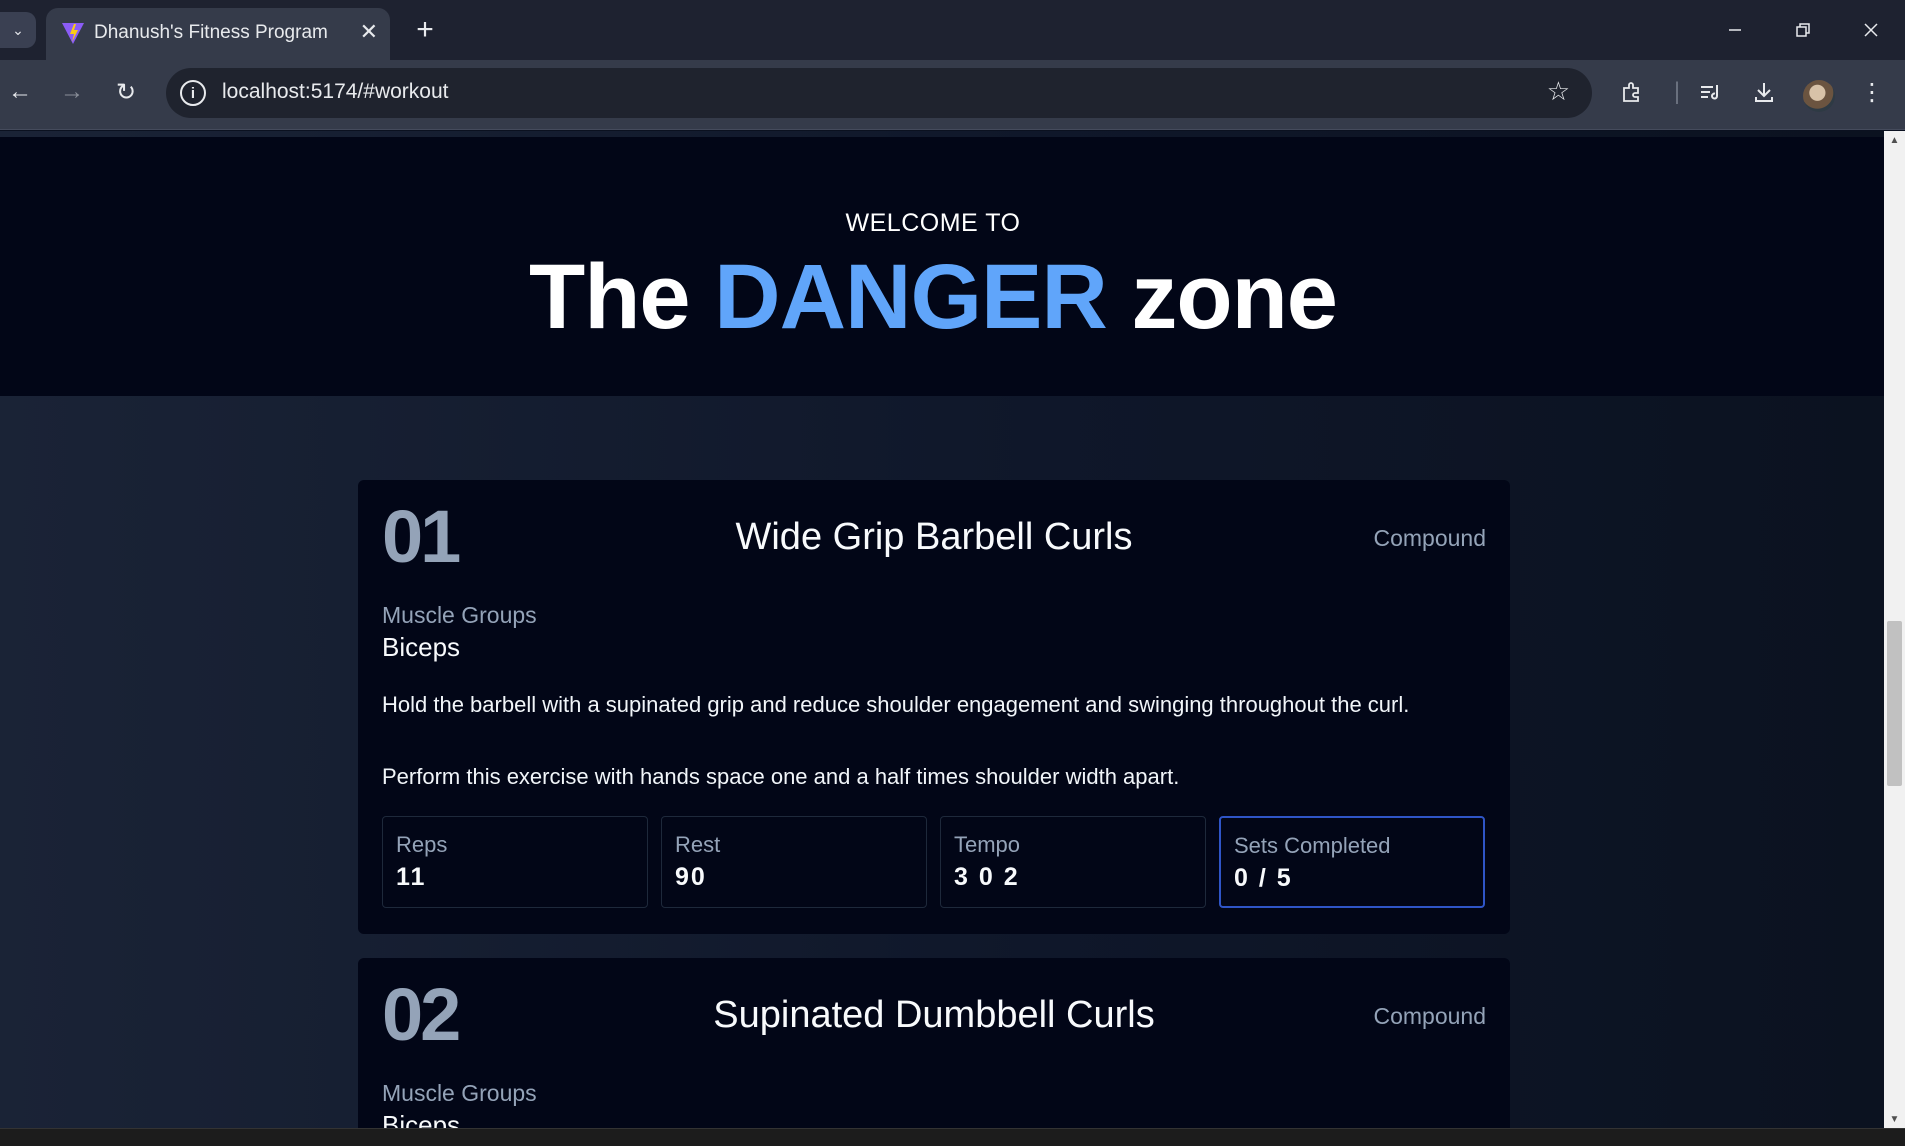 The height and width of the screenshot is (1146, 1905). I want to click on more-vertical-icon: ⋮, so click(1872, 92).